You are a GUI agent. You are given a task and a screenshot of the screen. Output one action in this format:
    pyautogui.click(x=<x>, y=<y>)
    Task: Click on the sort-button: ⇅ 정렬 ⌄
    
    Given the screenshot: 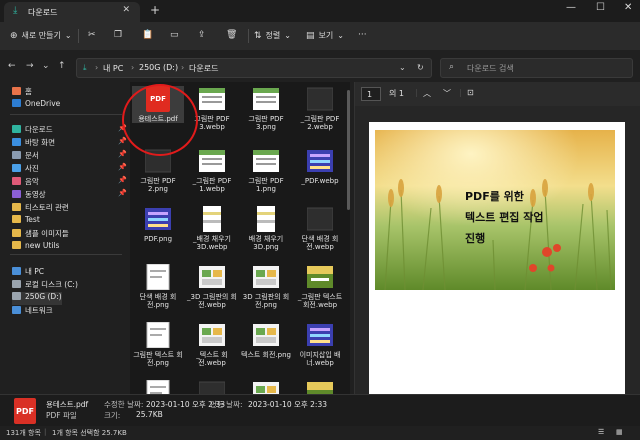 What is the action you would take?
    pyautogui.click(x=272, y=35)
    